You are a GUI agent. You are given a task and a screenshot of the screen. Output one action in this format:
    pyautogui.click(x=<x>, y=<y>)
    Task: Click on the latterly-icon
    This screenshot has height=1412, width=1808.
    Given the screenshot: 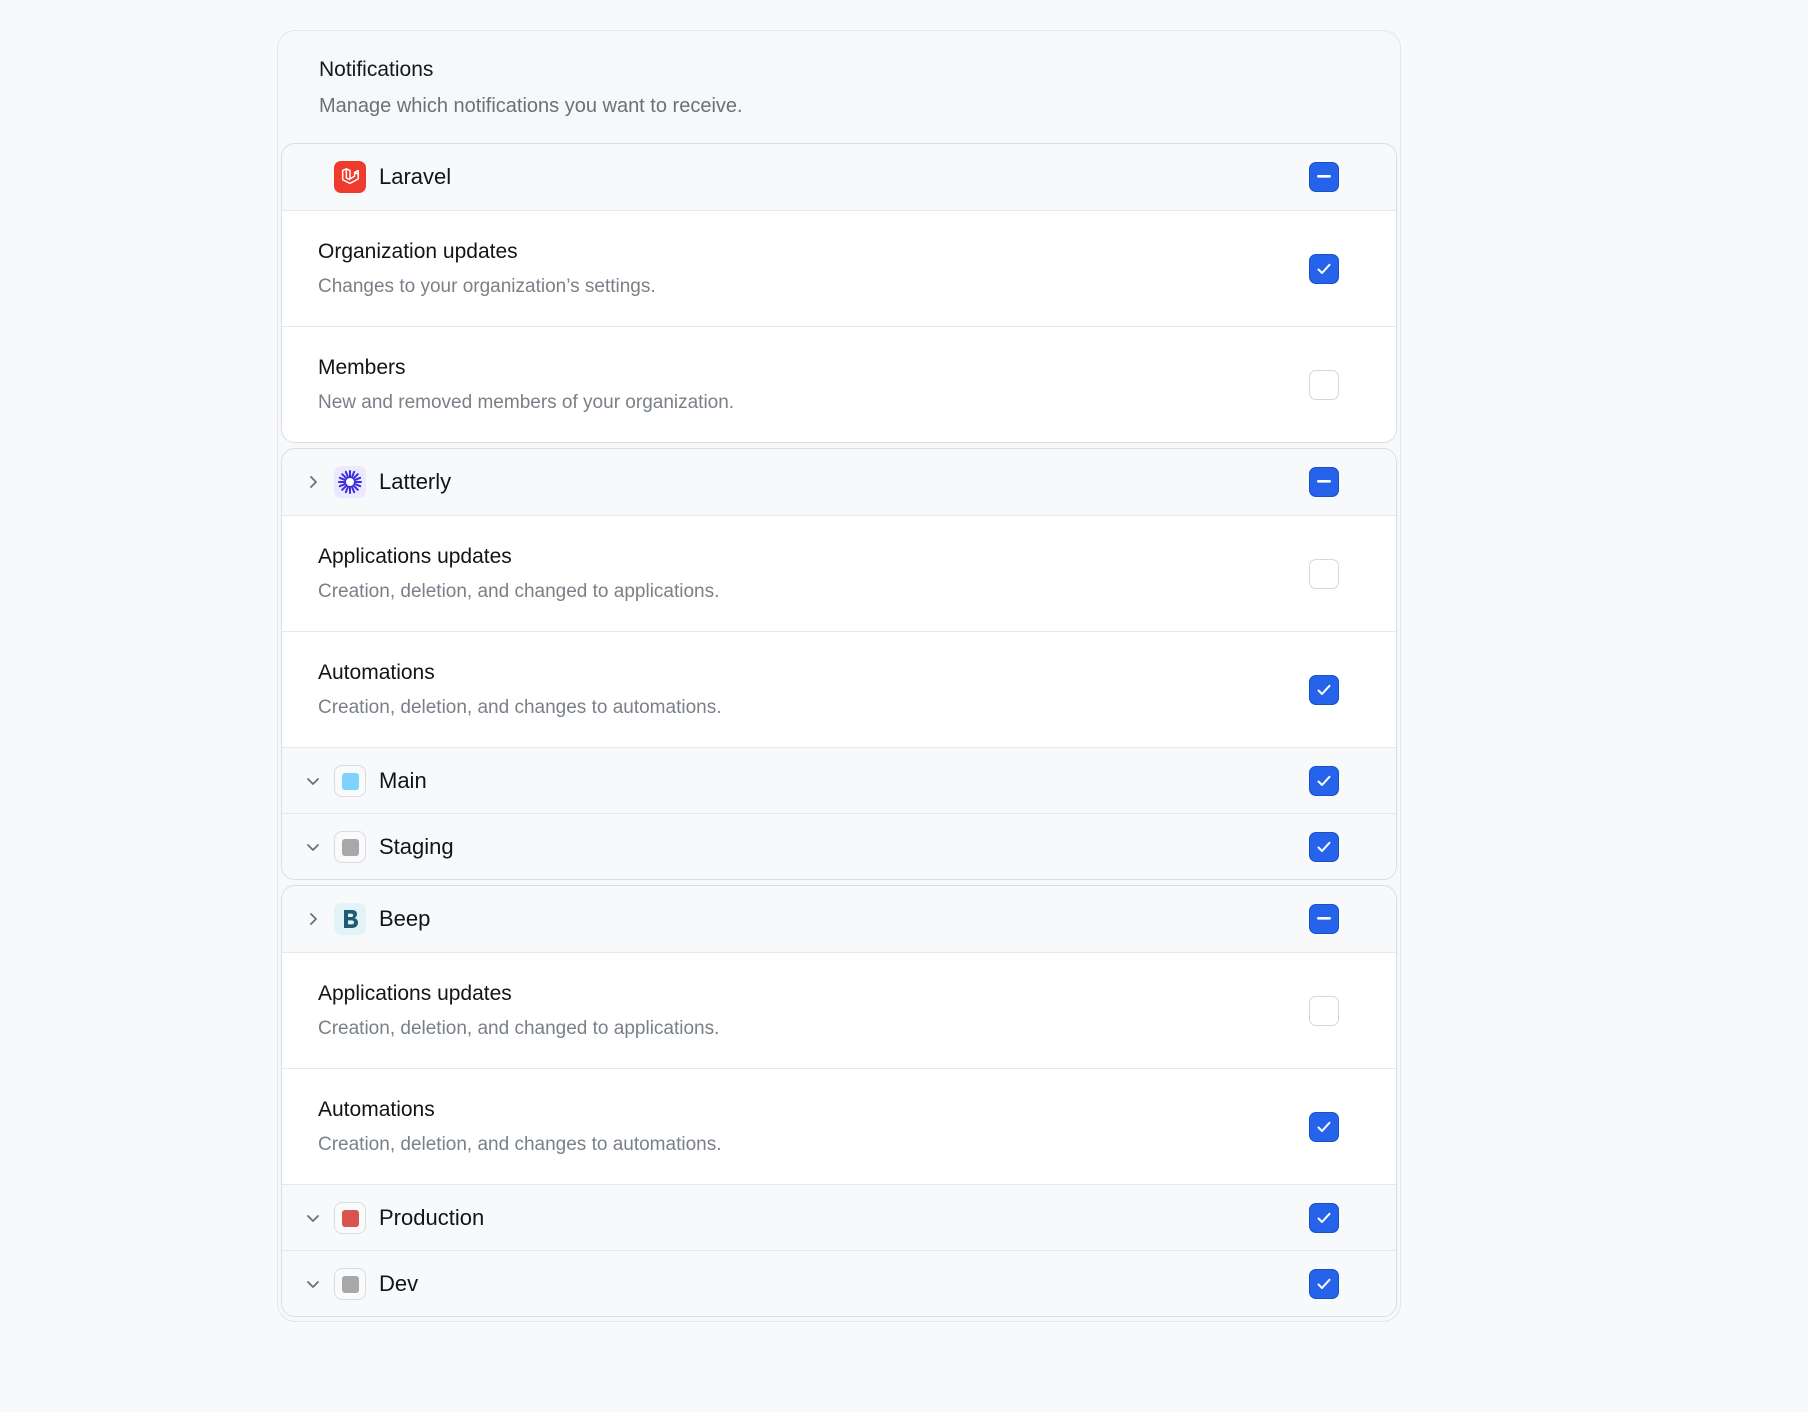 What is the action you would take?
    pyautogui.click(x=350, y=482)
    